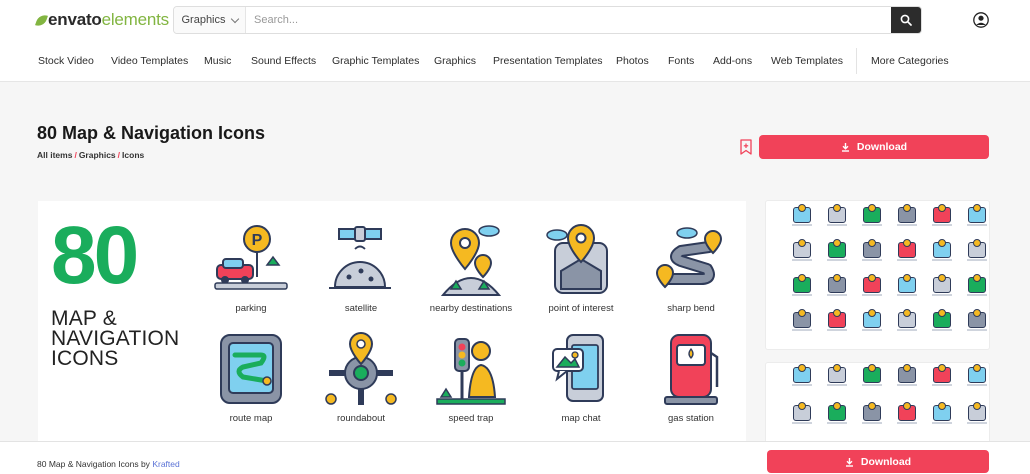 The width and height of the screenshot is (1030, 474). I want to click on download-button: Download, so click(874, 147).